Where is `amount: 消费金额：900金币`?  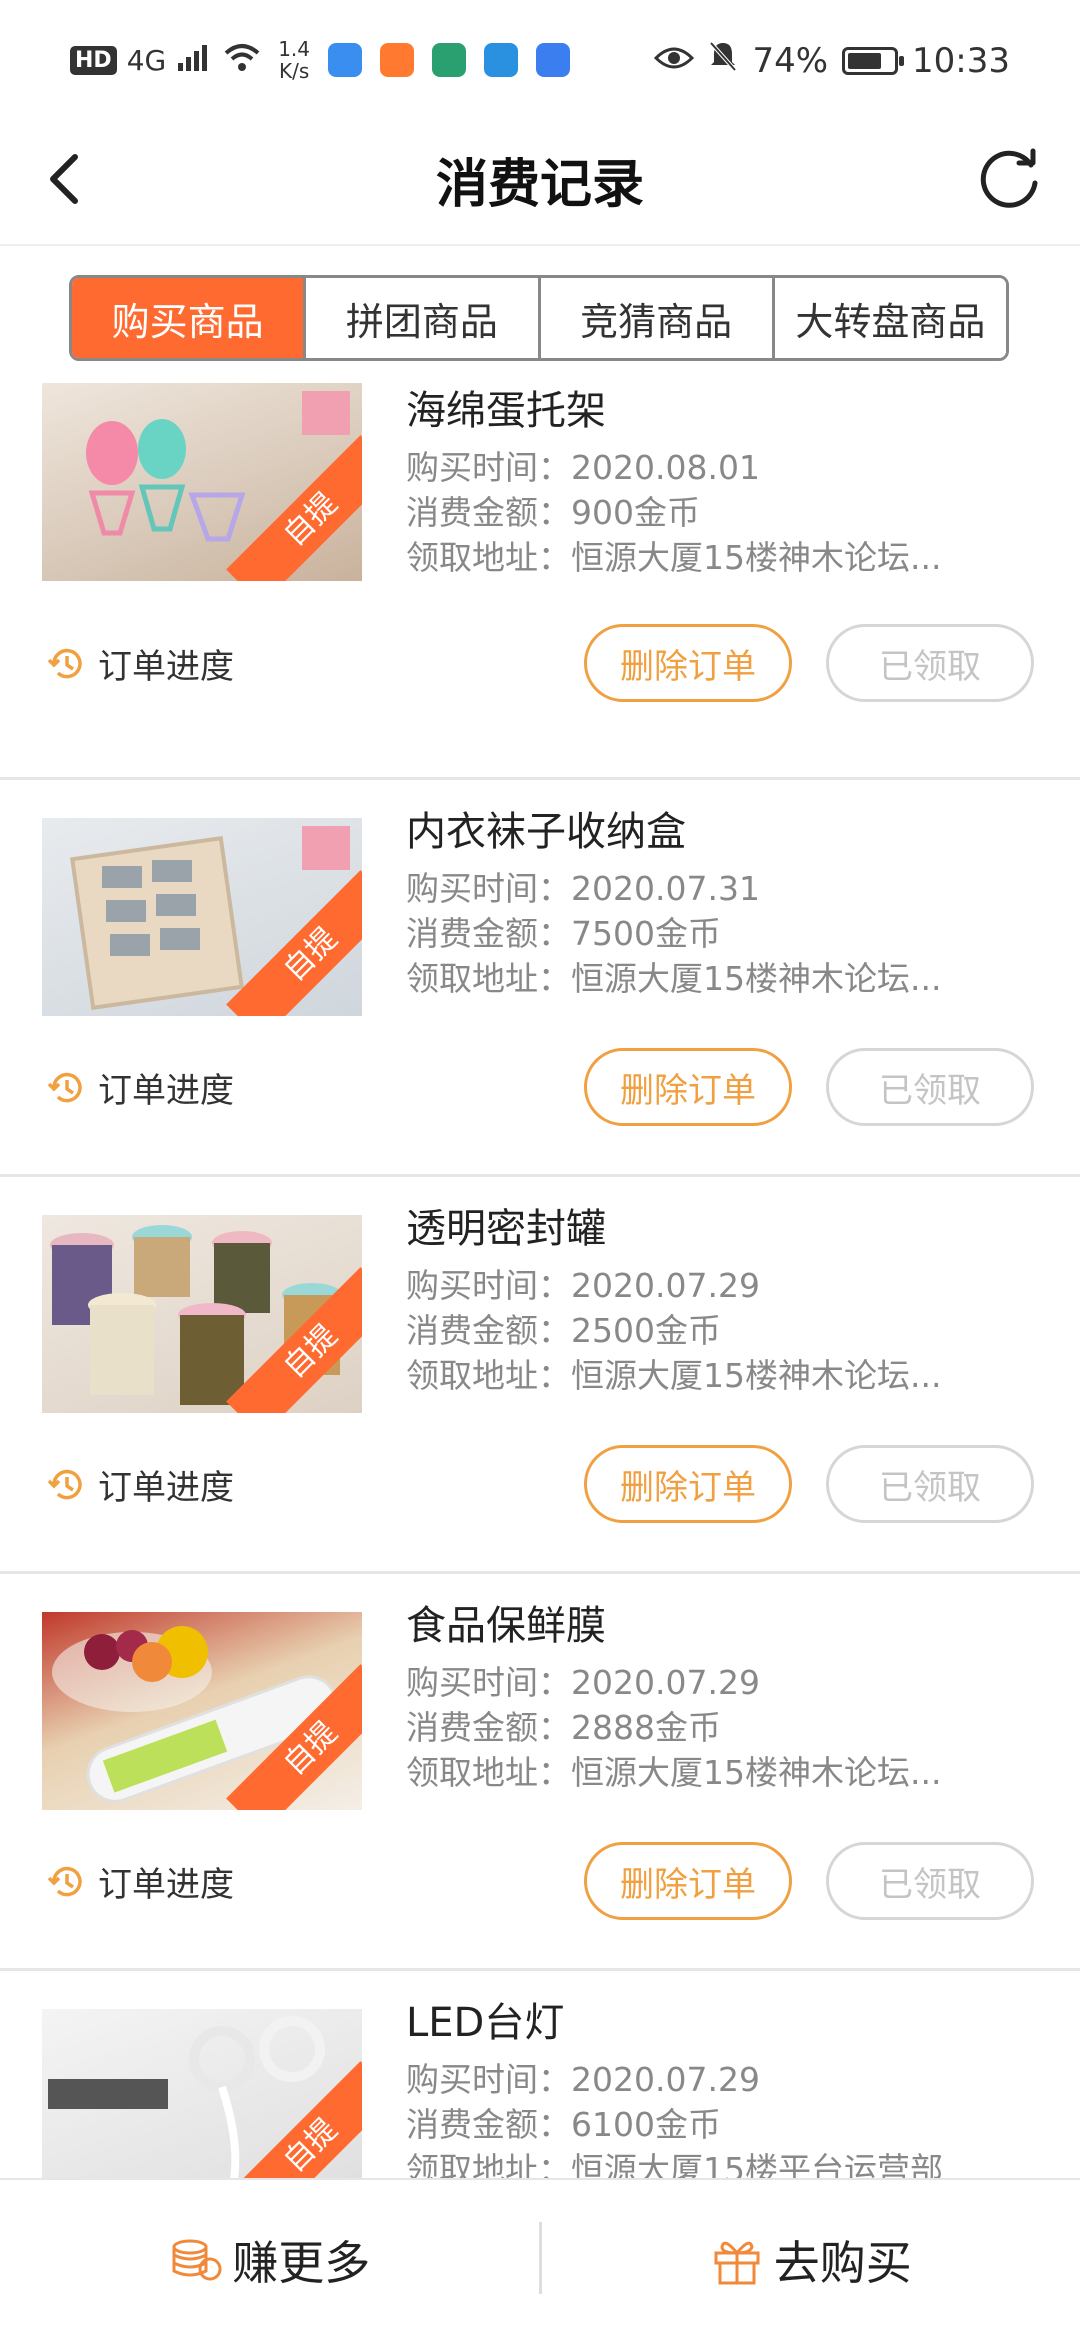
amount: 消费金额：900金币 is located at coordinates (553, 512).